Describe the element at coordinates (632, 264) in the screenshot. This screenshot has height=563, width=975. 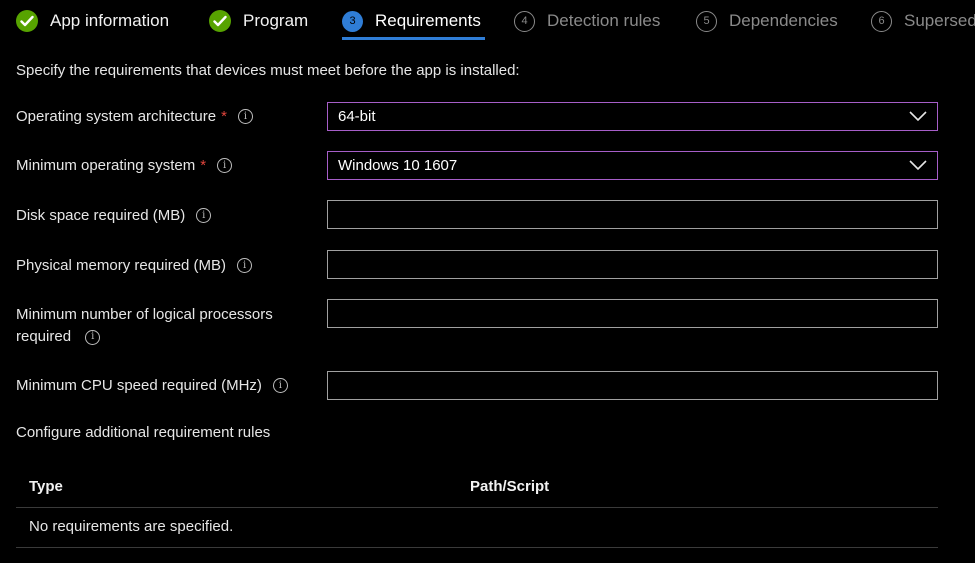
I see `physical-memory-input` at that location.